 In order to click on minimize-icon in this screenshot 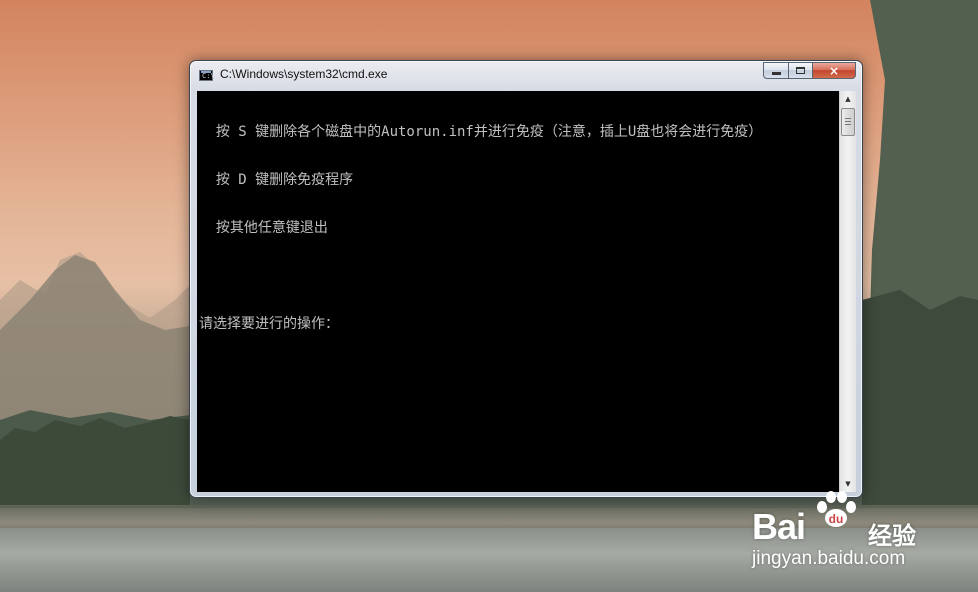, I will do `click(776, 73)`.